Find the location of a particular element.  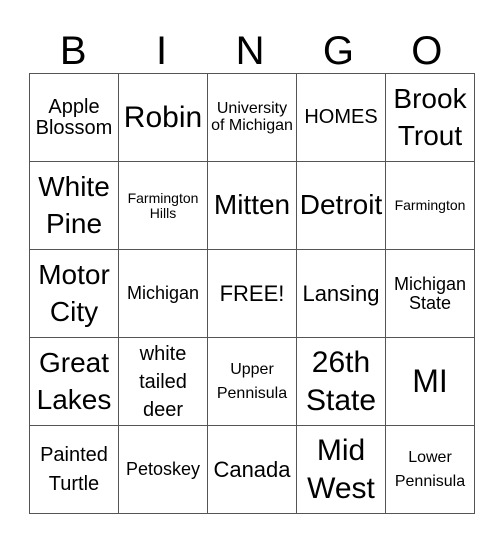

bingo-cell: Motor City is located at coordinates (74, 293).